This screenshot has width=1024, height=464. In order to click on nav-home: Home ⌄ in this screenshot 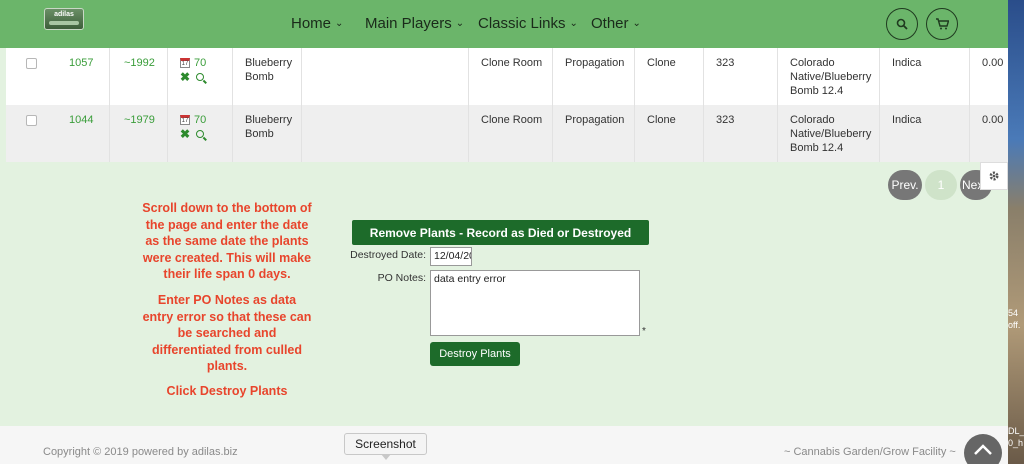, I will do `click(317, 23)`.